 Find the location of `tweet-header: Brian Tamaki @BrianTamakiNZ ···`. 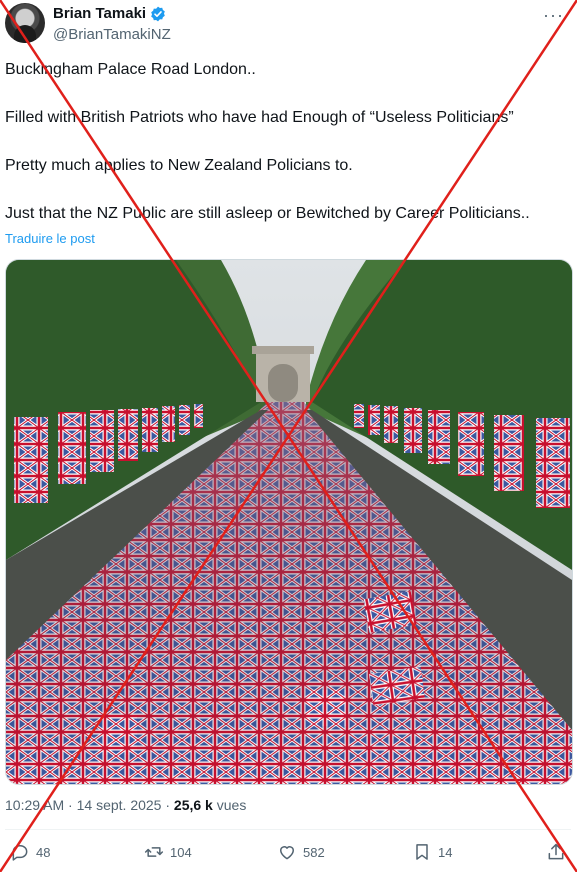

tweet-header: Brian Tamaki @BrianTamakiNZ ··· is located at coordinates (288, 24).